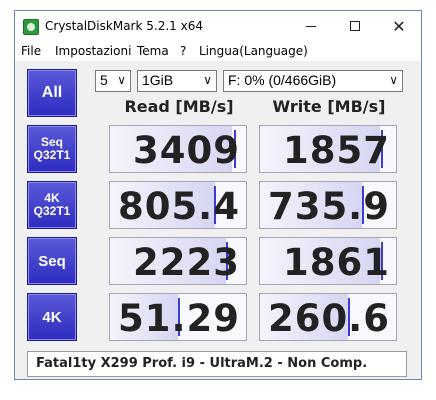 This screenshot has width=436, height=400. Describe the element at coordinates (113, 81) in the screenshot. I see `test-count-select: 5 ∨` at that location.